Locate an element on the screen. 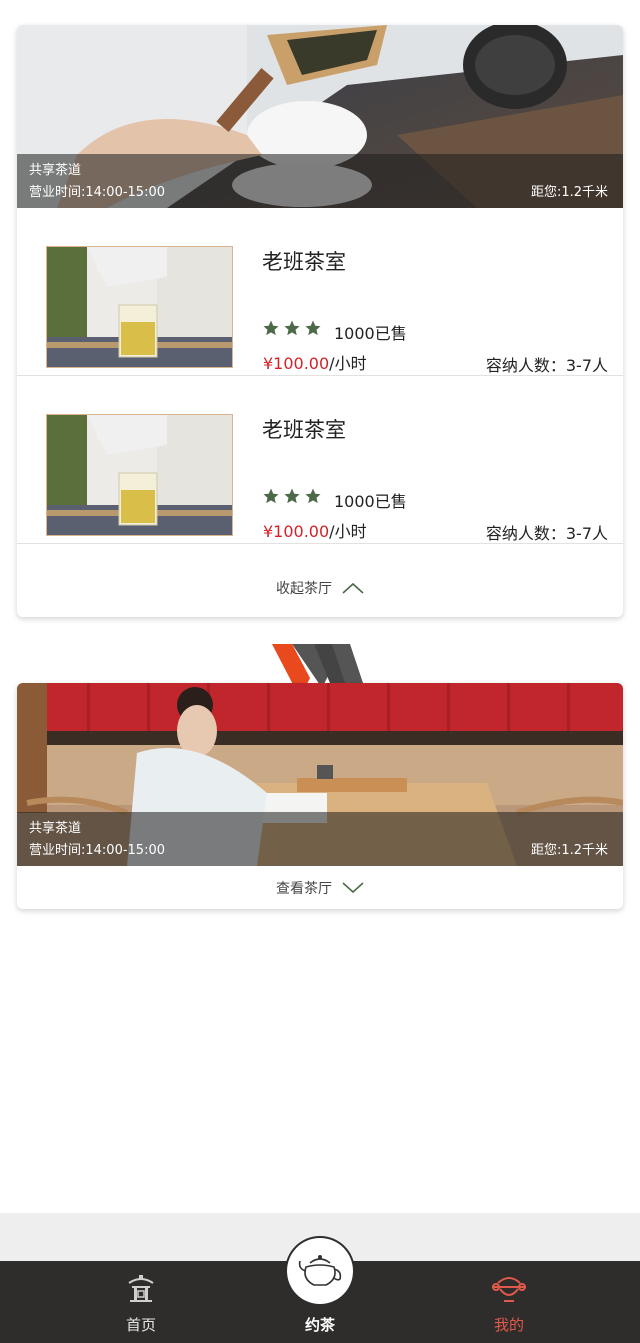 The image size is (640, 1343). tab-mine: 我的 is located at coordinates (509, 1302).